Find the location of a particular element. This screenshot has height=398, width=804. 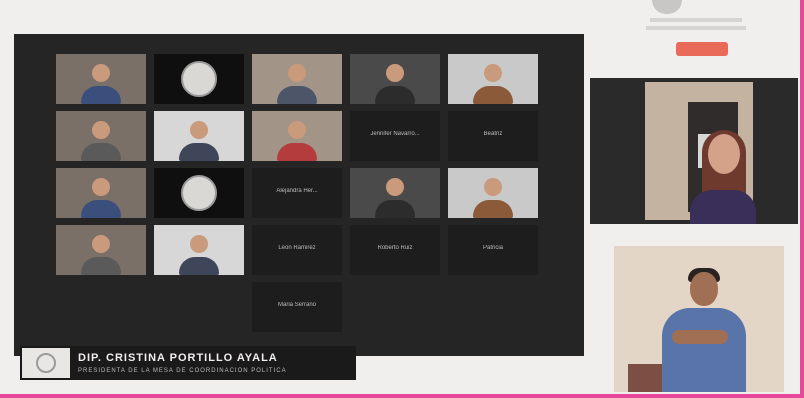

participant-name: Maria Serrano is located at coordinates (296, 305).